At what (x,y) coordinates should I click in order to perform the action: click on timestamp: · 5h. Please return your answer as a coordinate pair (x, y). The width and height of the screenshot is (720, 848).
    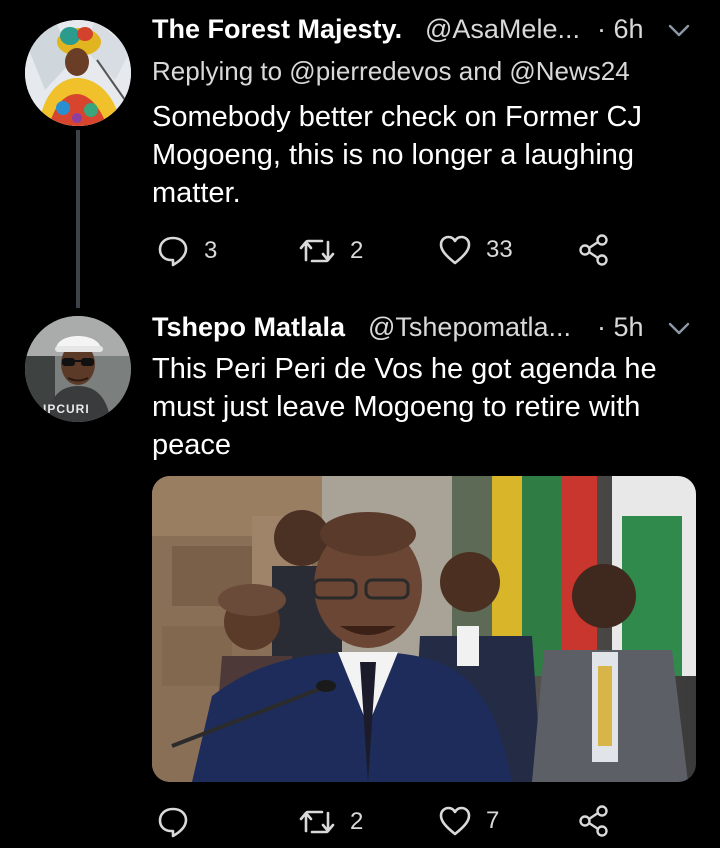
    Looking at the image, I should click on (620, 327).